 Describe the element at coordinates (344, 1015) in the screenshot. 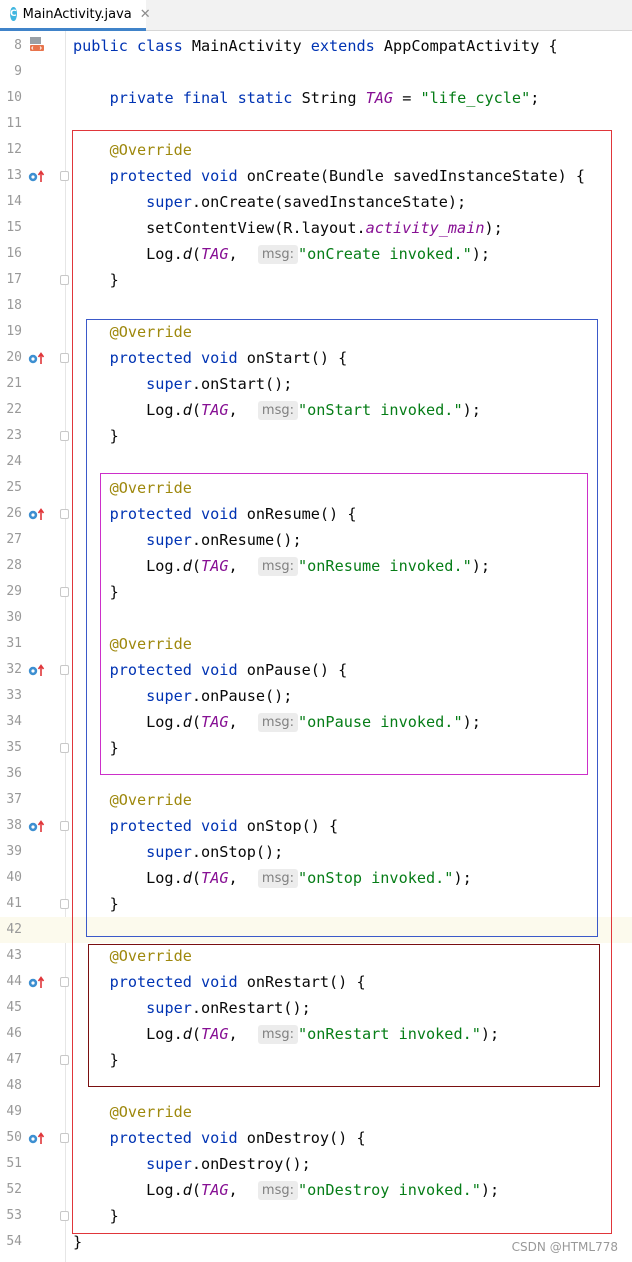

I see `dark-red-highlight-box` at that location.